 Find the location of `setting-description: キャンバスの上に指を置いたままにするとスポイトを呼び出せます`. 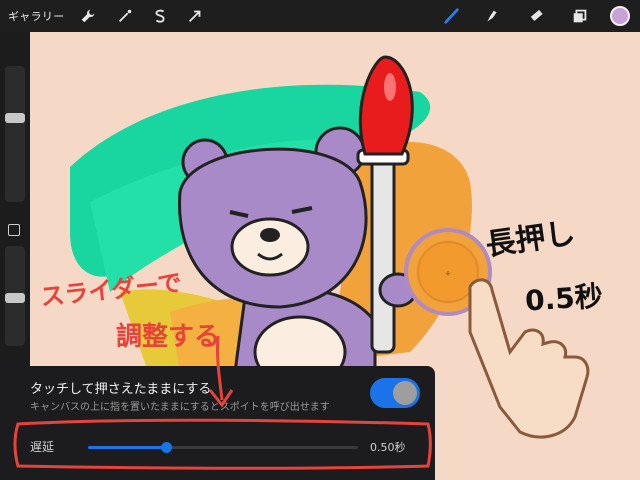

setting-description: キャンバスの上に指を置いたままにするとスポイトを呼び出せます is located at coordinates (180, 407).